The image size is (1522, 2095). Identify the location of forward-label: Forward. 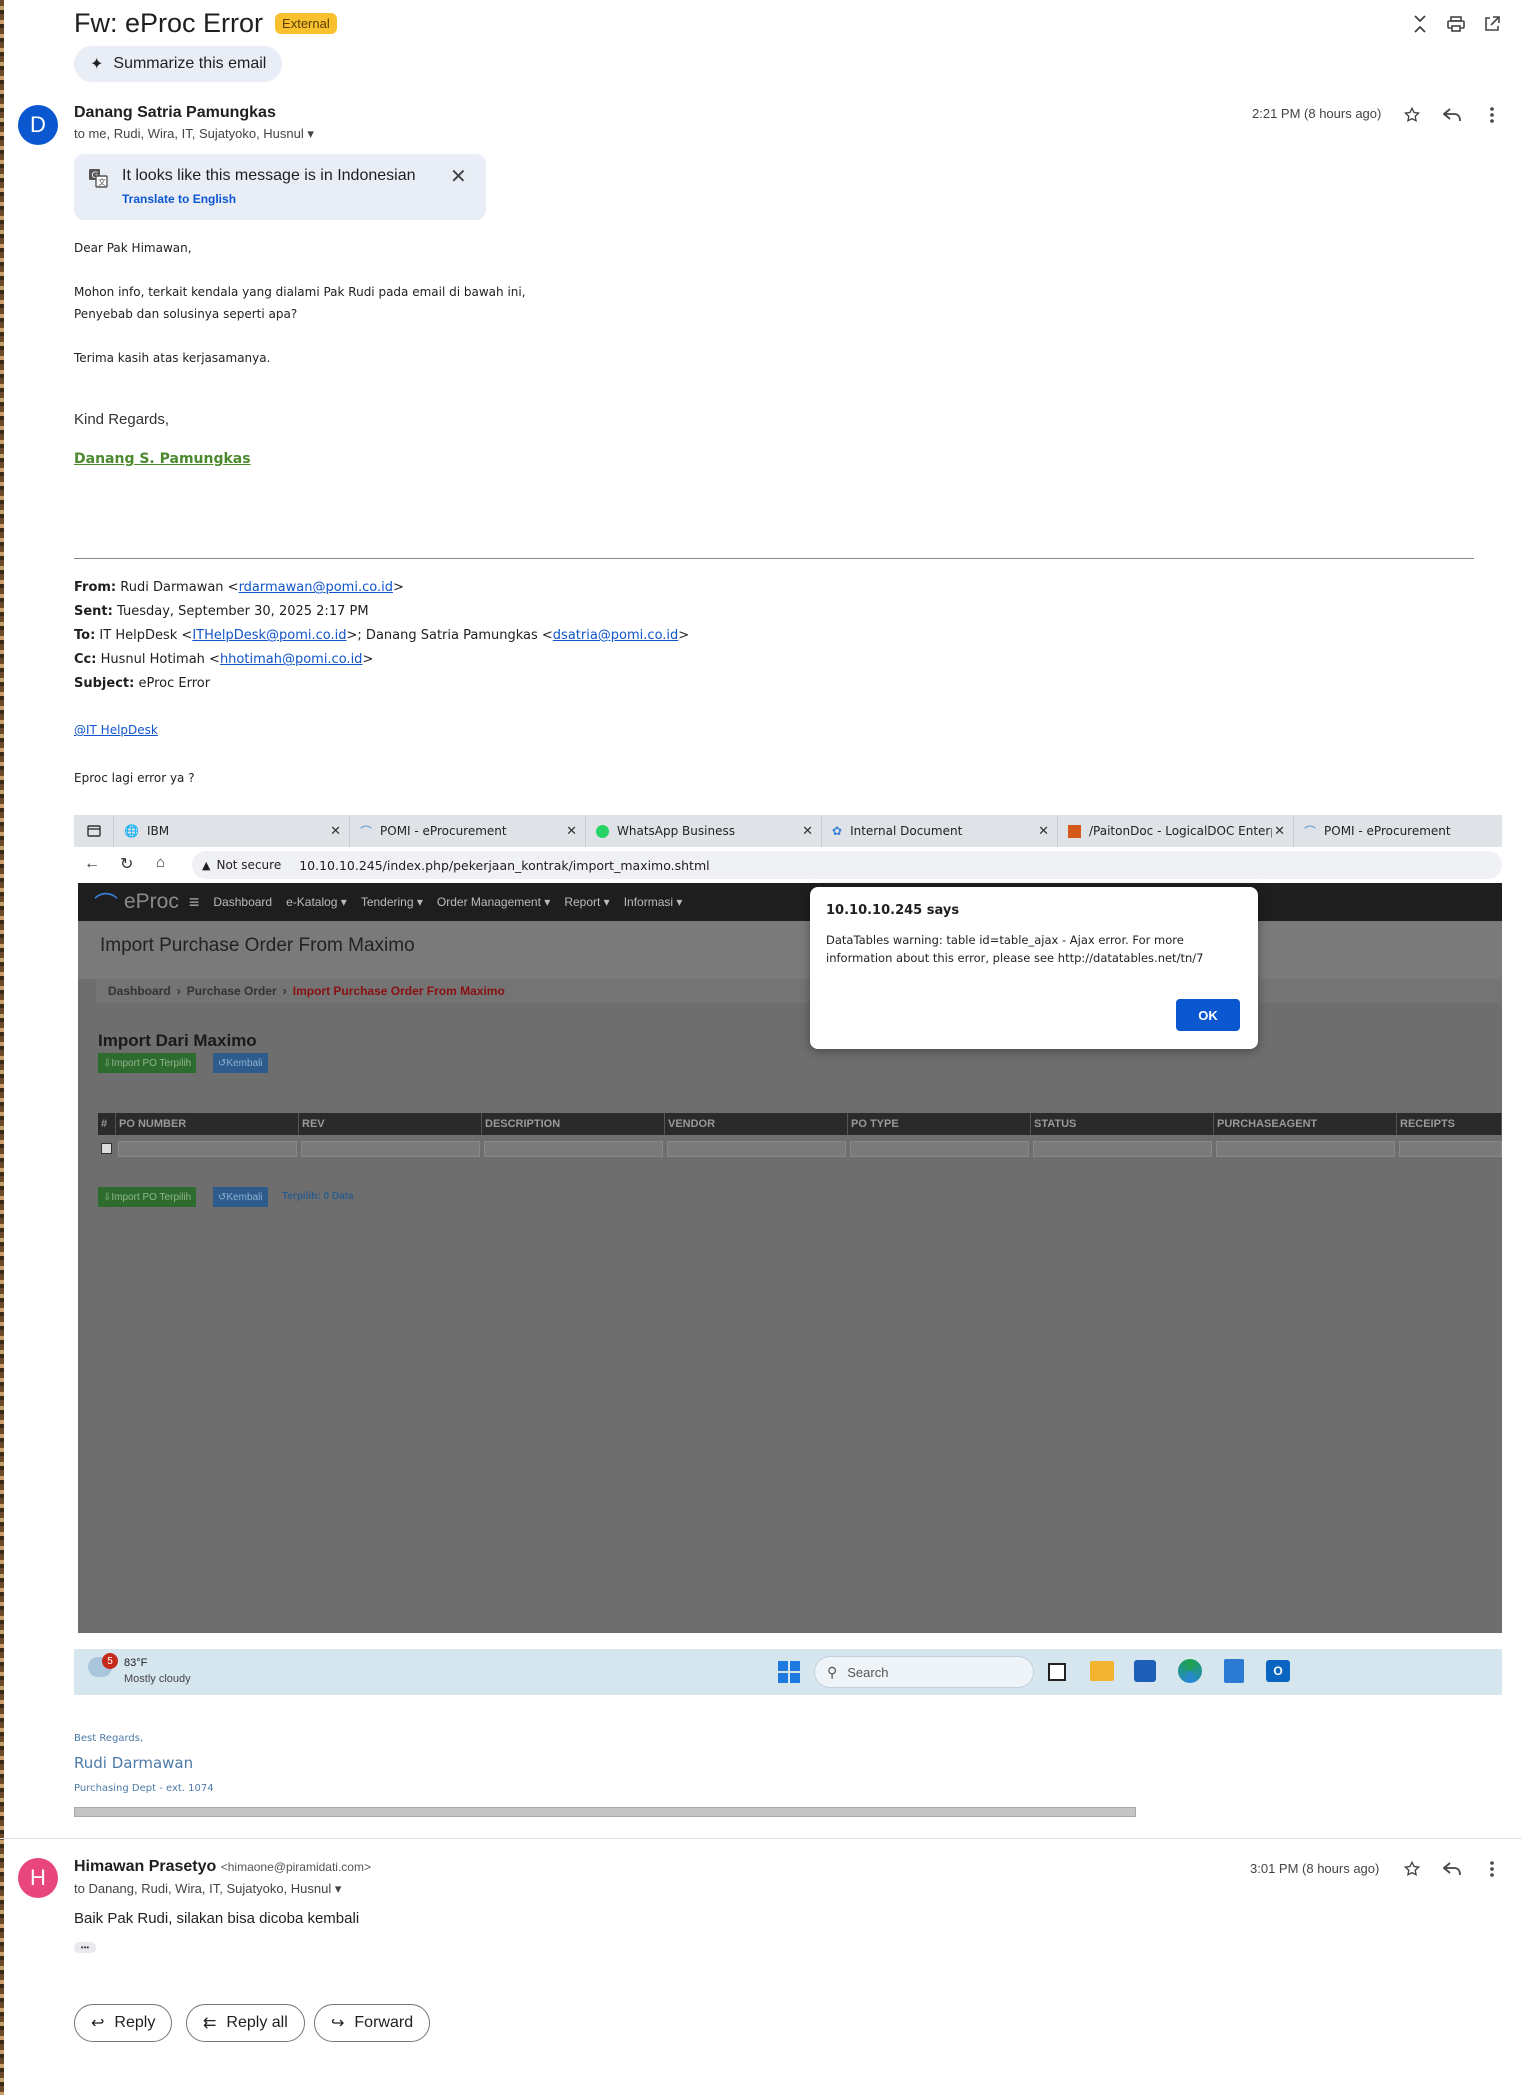
(384, 2022).